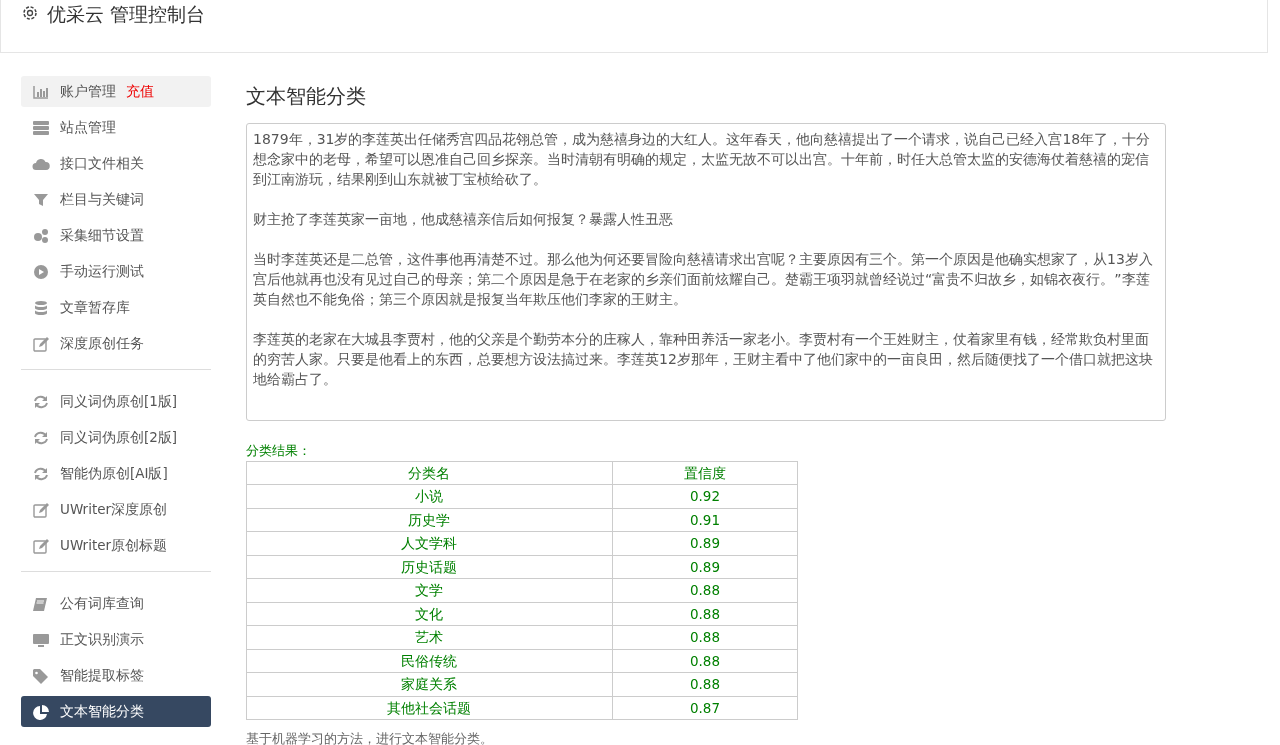  Describe the element at coordinates (41, 603) in the screenshot. I see `book-icon` at that location.